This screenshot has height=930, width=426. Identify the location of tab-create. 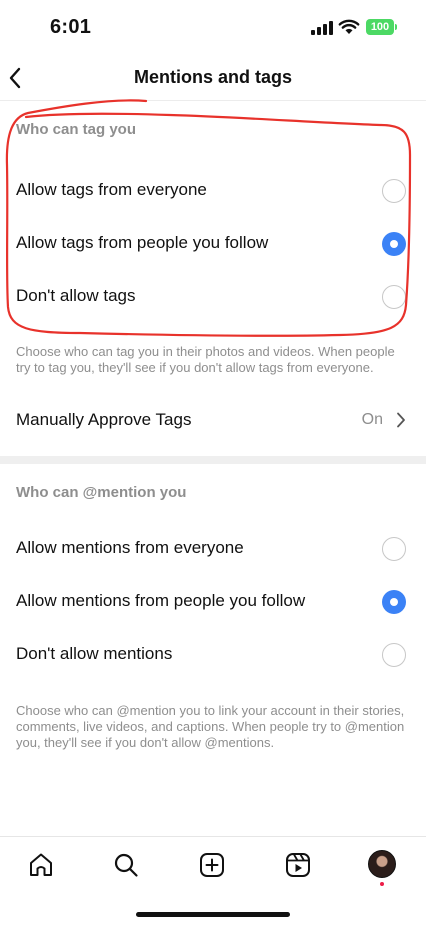
(212, 865).